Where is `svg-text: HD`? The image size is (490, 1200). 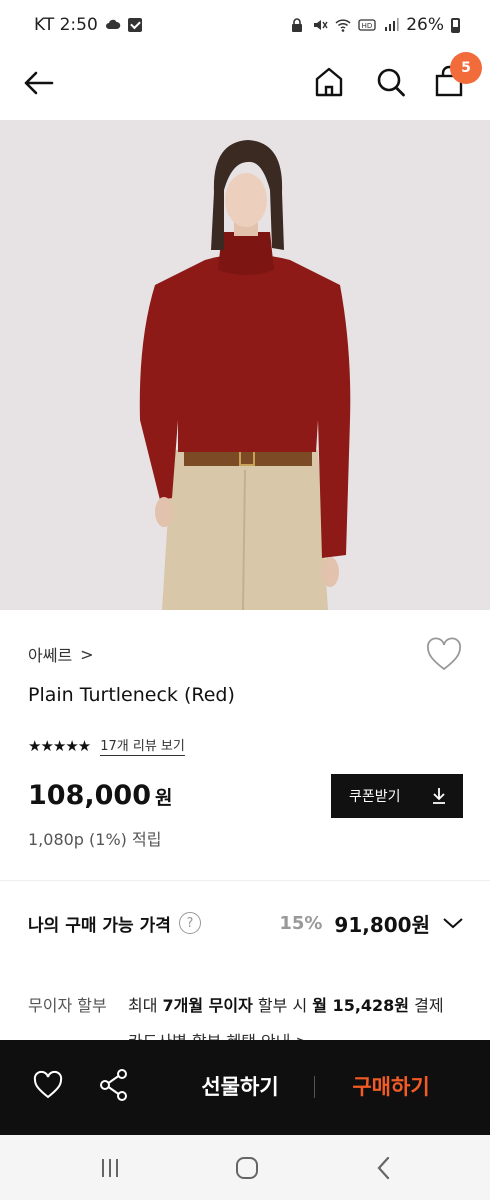 svg-text: HD is located at coordinates (367, 26).